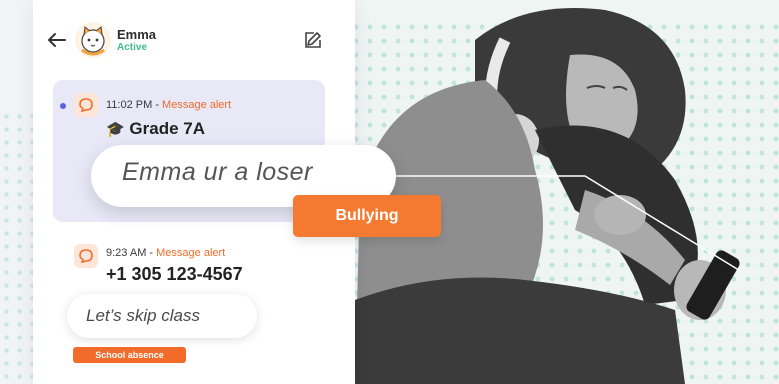 The height and width of the screenshot is (384, 779). What do you see at coordinates (217, 172) in the screenshot?
I see `message-text-large: Emma ur a loser` at bounding box center [217, 172].